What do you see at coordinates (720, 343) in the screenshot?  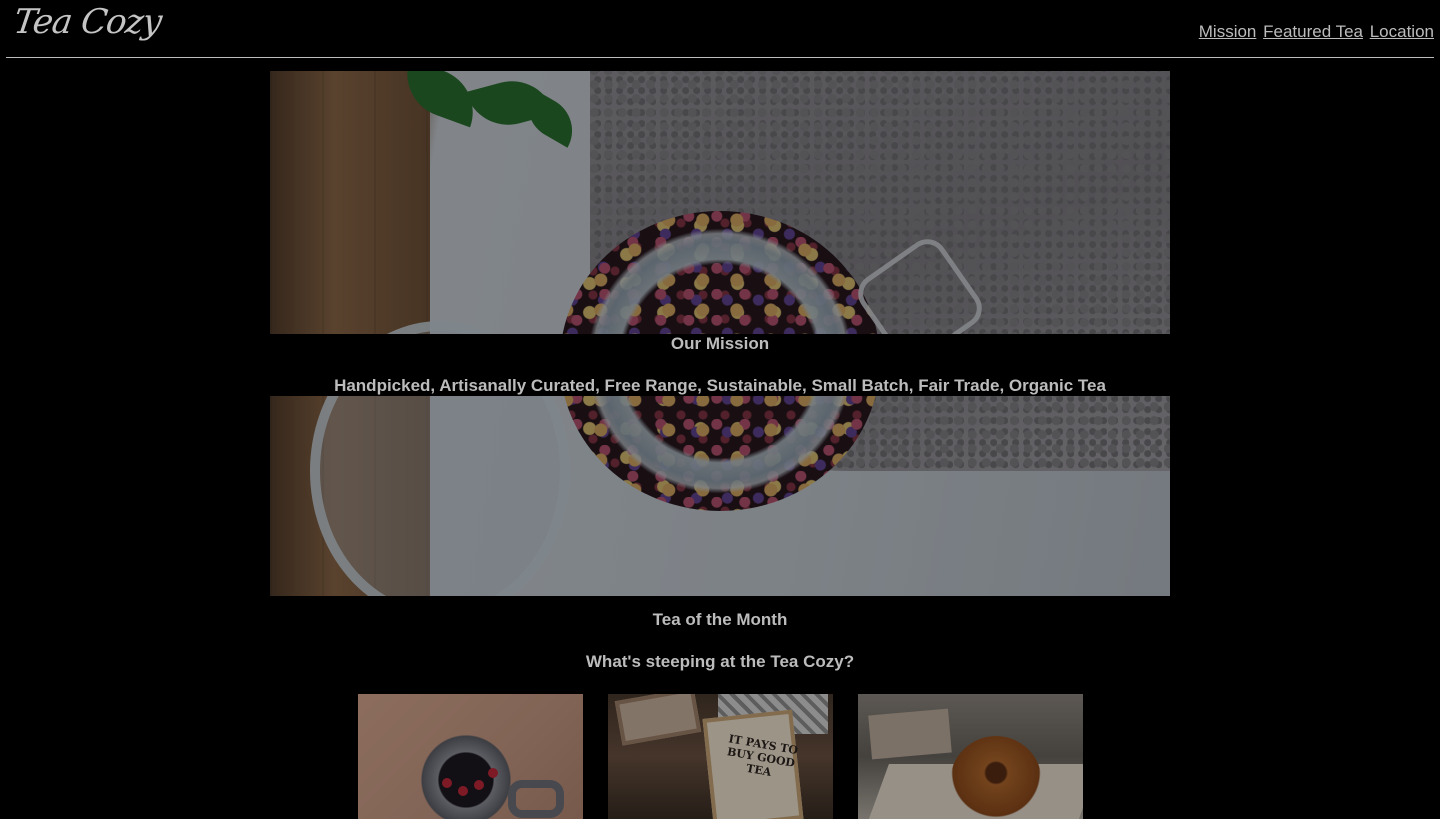 I see `mission-heading: Our Mission` at bounding box center [720, 343].